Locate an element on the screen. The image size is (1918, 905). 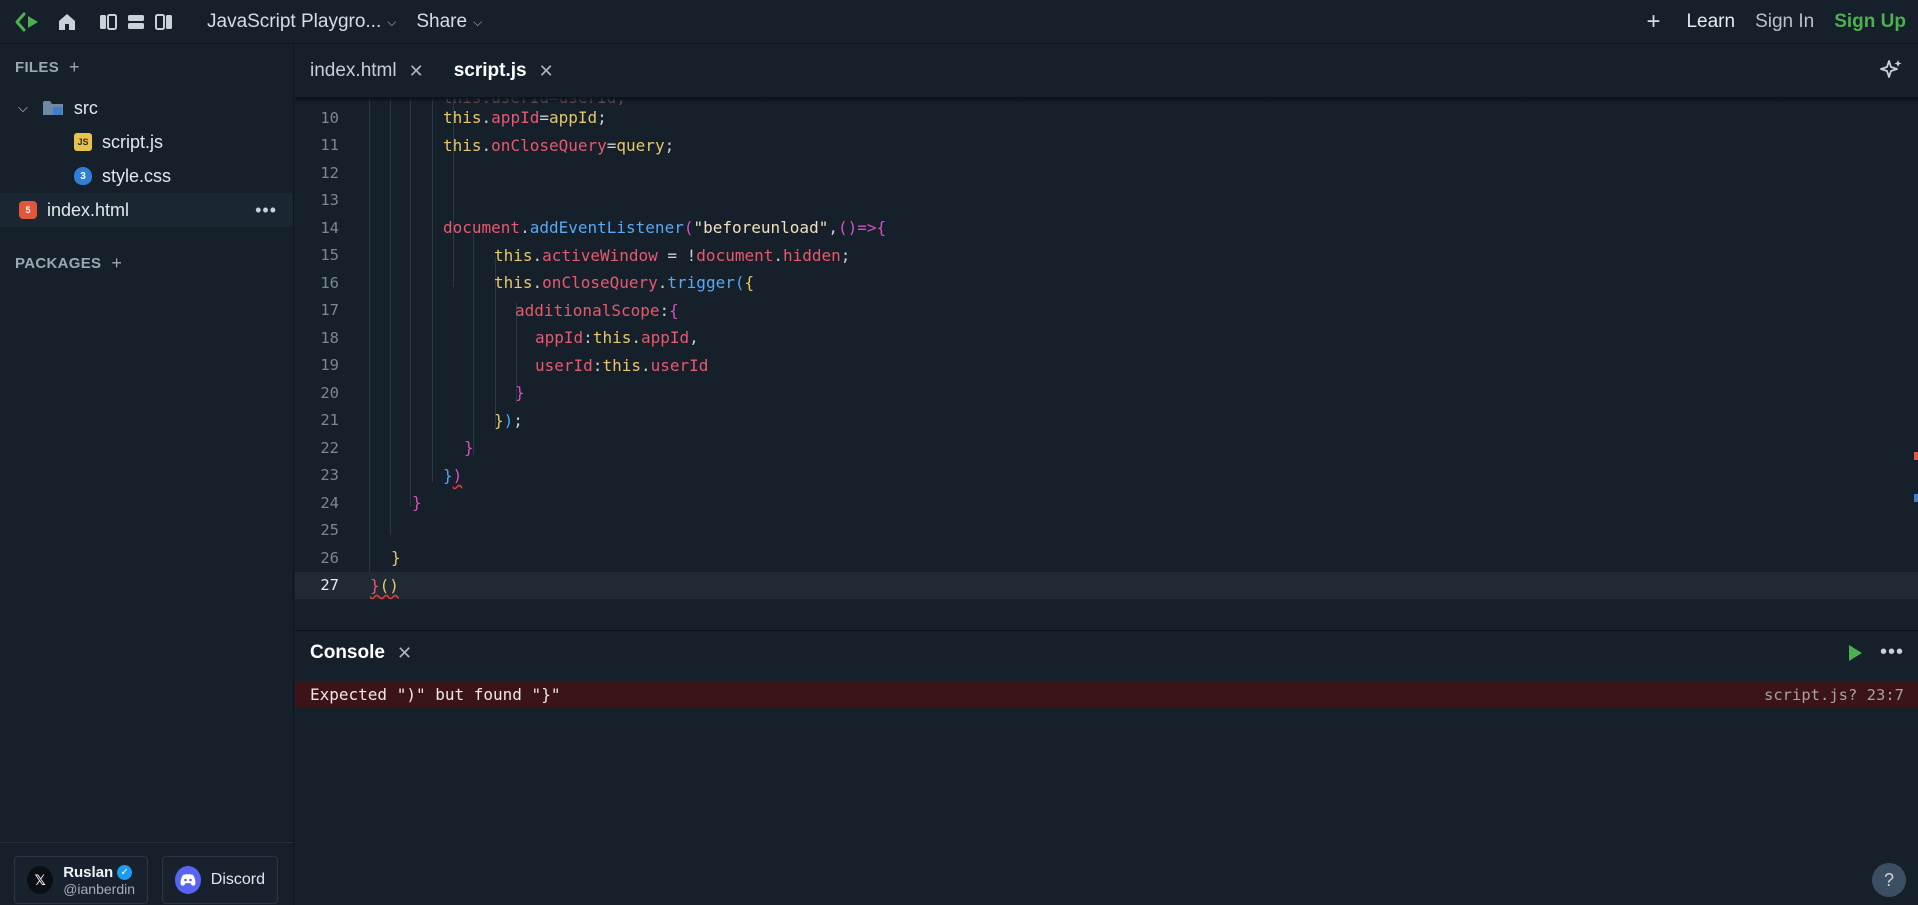
scroll-shadow is located at coordinates (1106, 100).